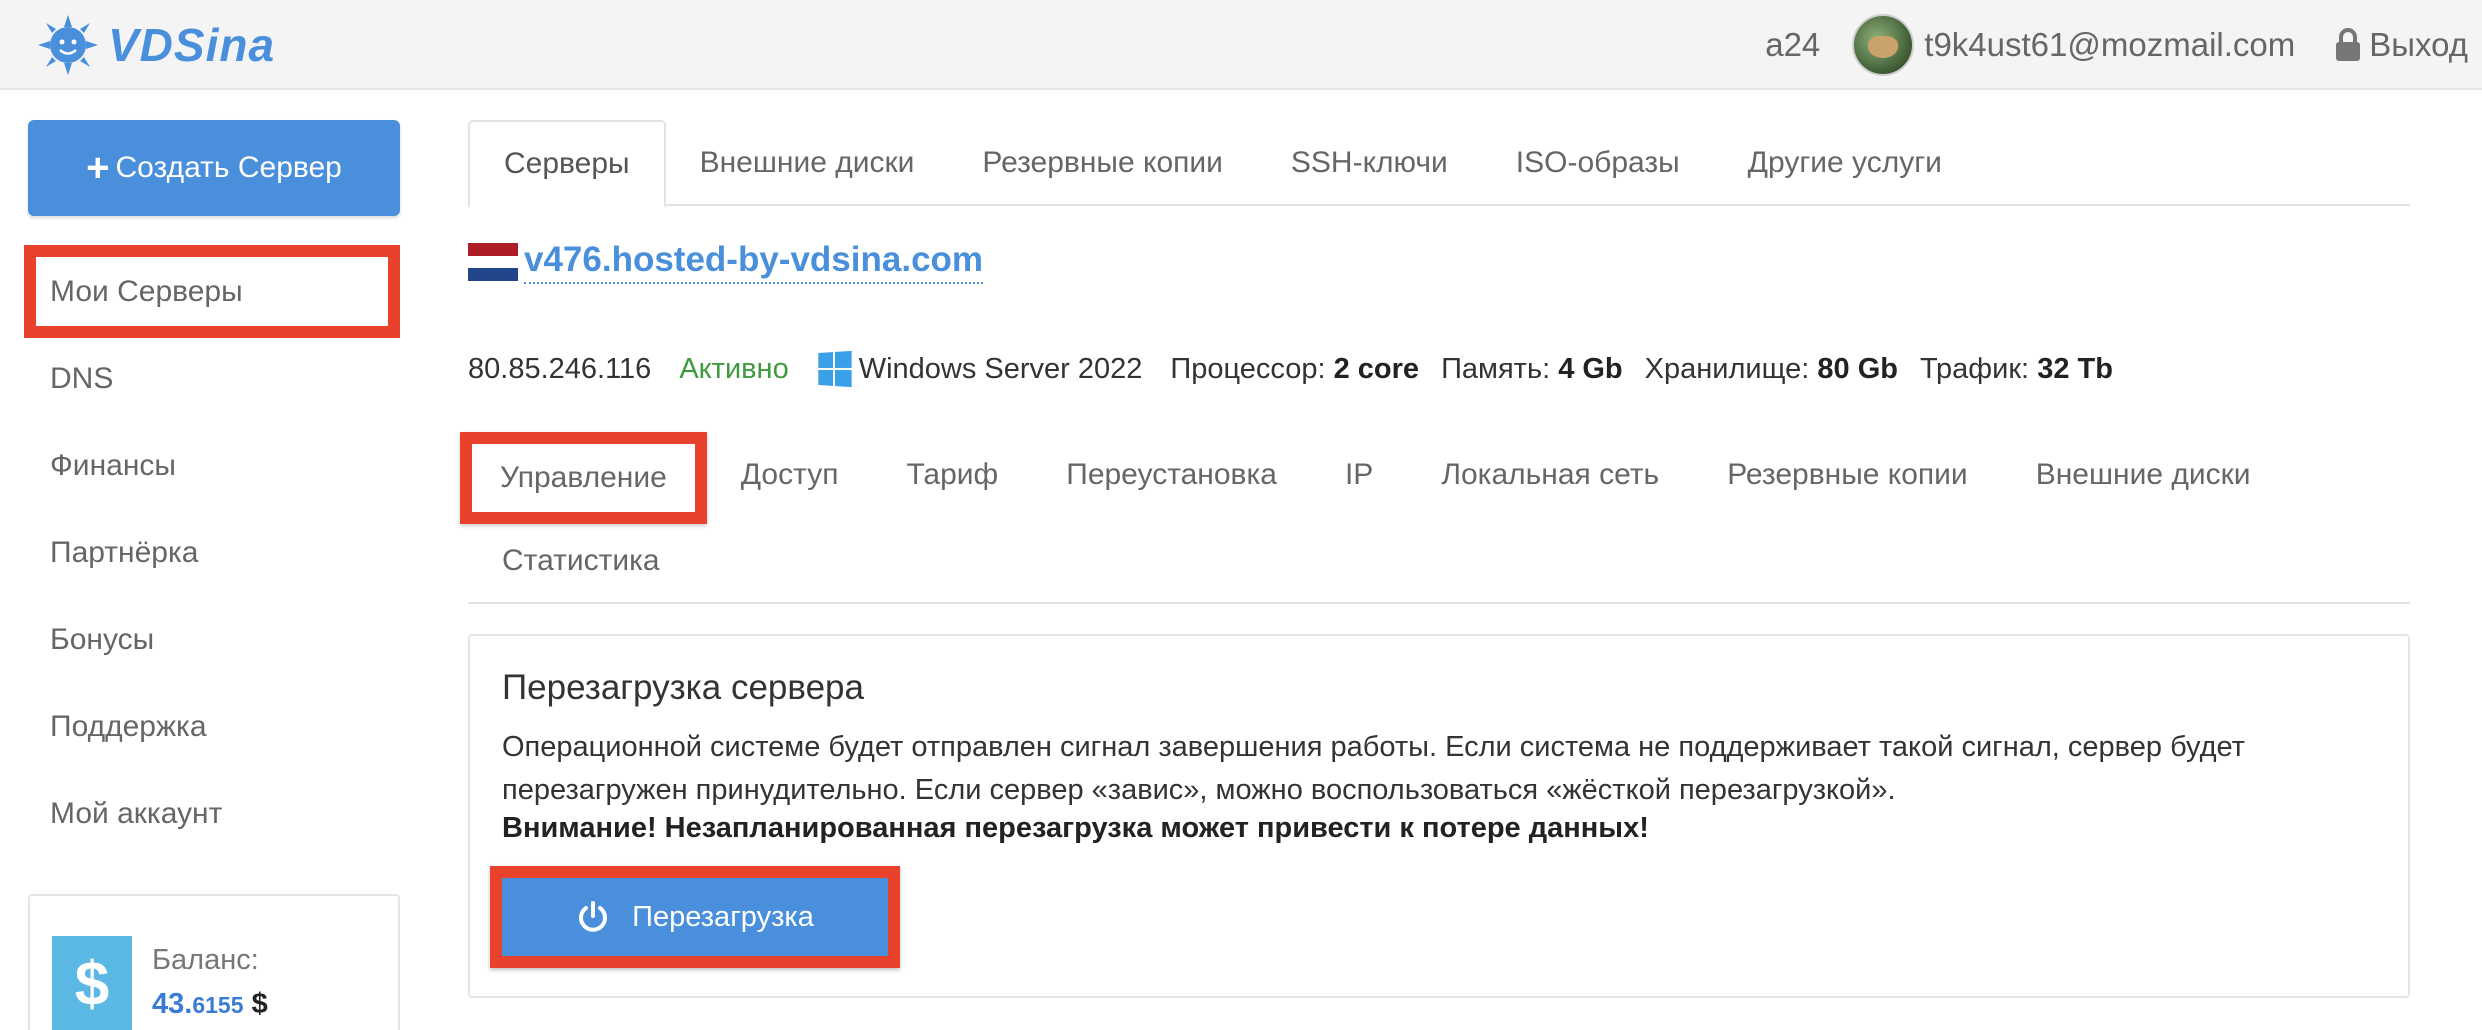  What do you see at coordinates (1532, 368) in the screenshot?
I see `spec-ram: Память: 4 Gb` at bounding box center [1532, 368].